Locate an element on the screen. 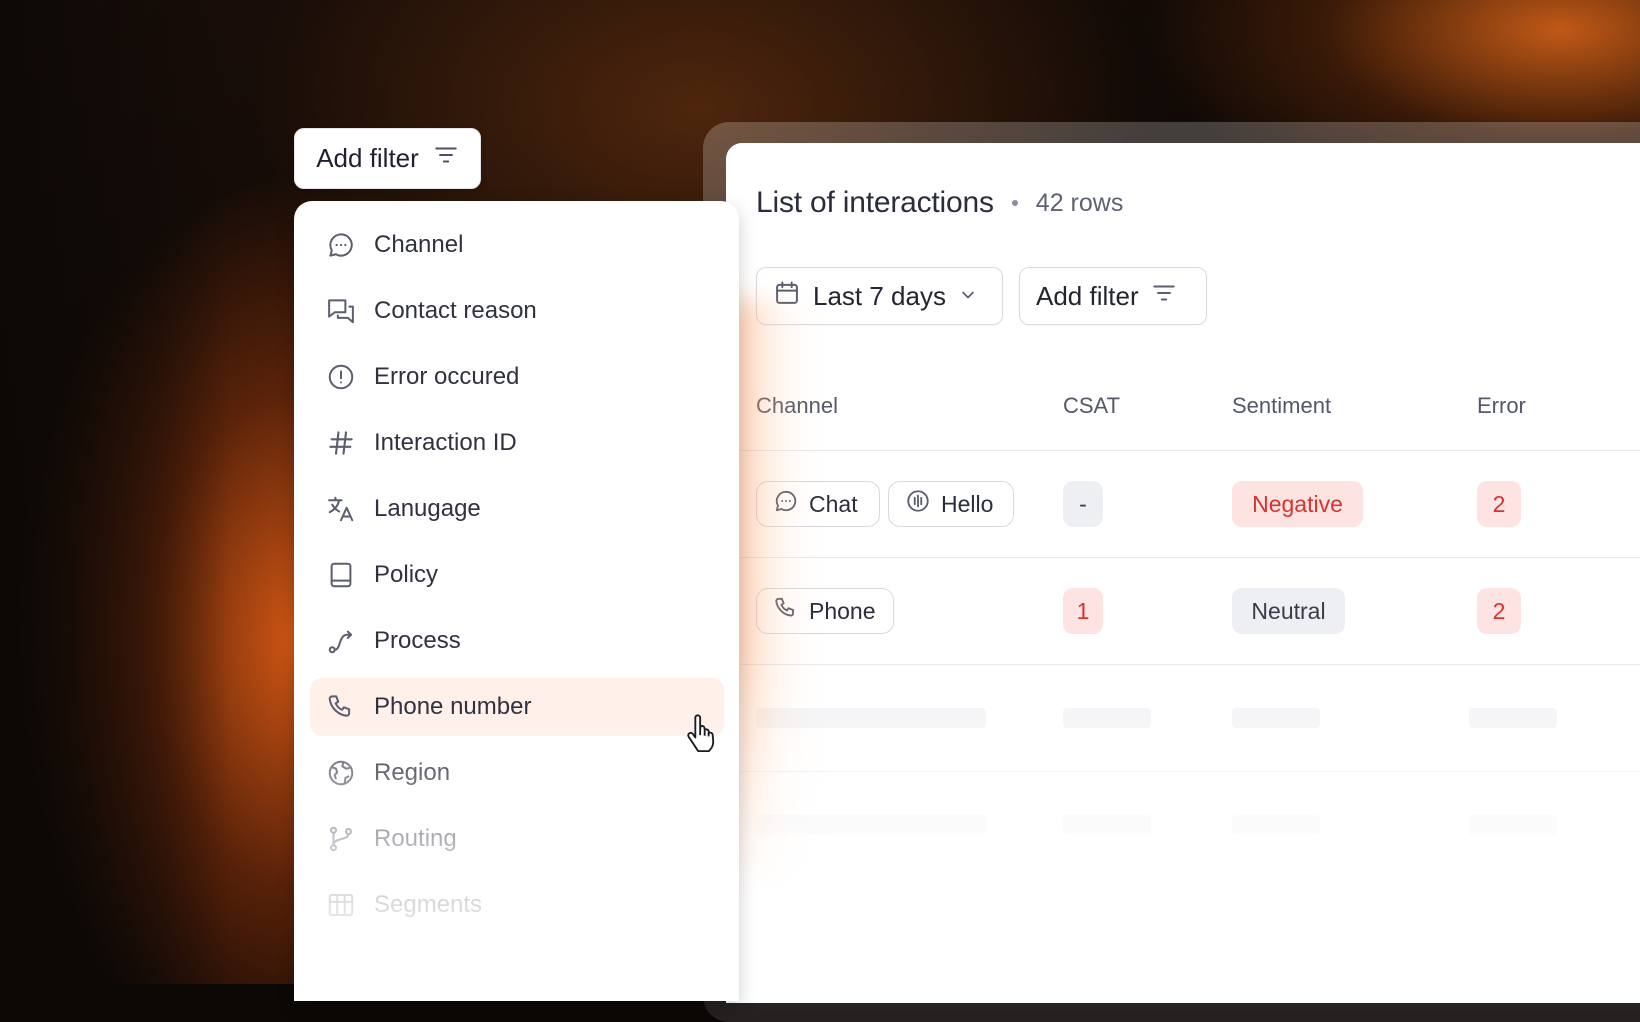 Image resolution: width=1640 pixels, height=1022 pixels. menu-item-label: Region is located at coordinates (412, 772).